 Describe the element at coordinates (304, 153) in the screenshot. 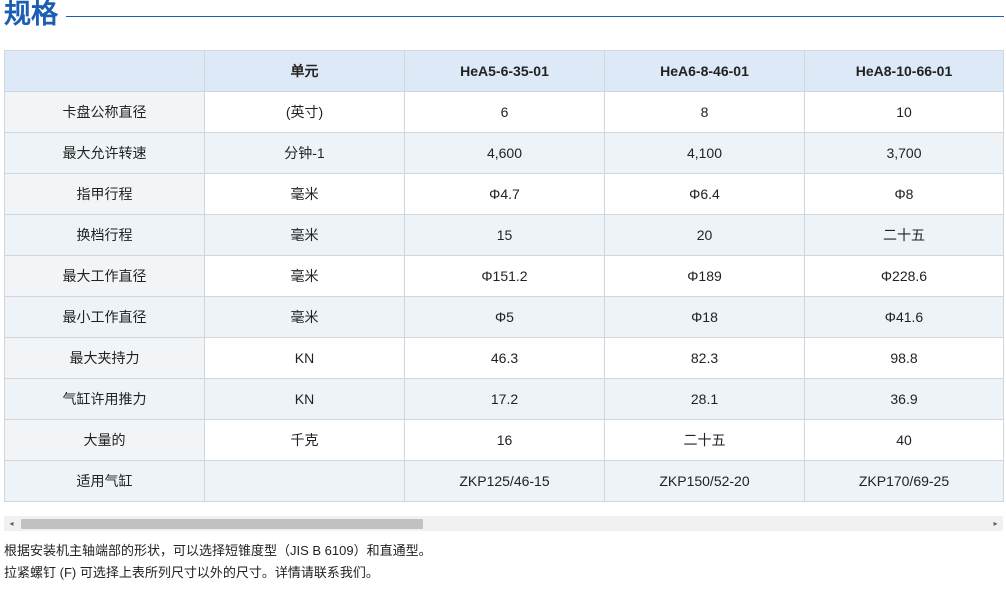

I see `table-cell: 分钟-1` at that location.